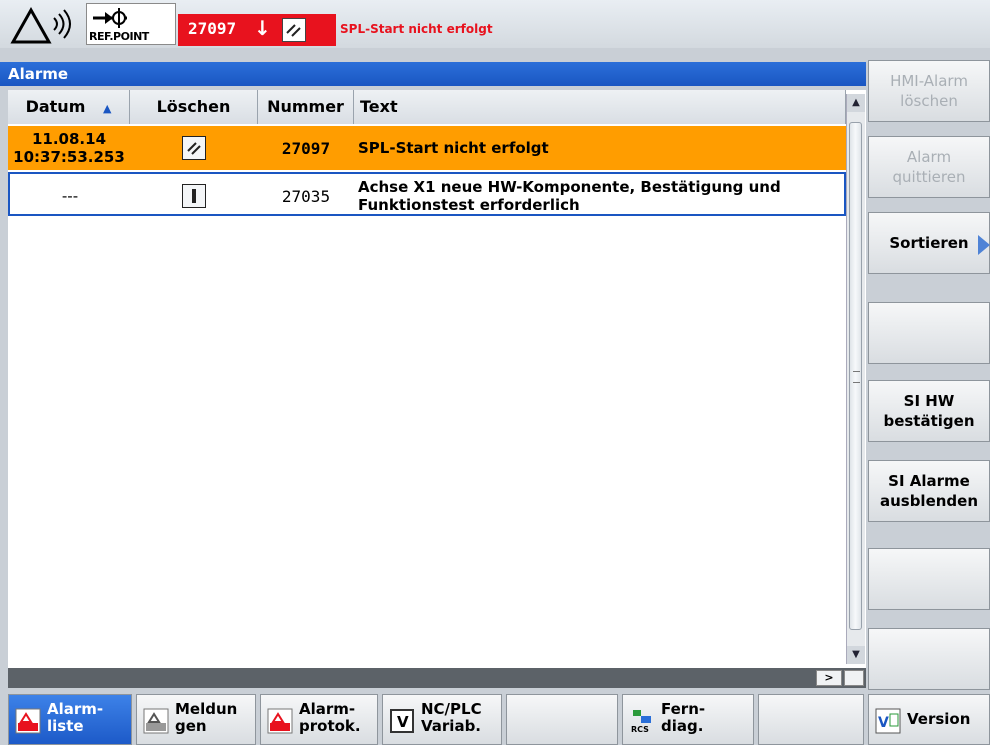 This screenshot has height=745, width=990. What do you see at coordinates (306, 107) in the screenshot?
I see `column-header-nummer: Nummer` at bounding box center [306, 107].